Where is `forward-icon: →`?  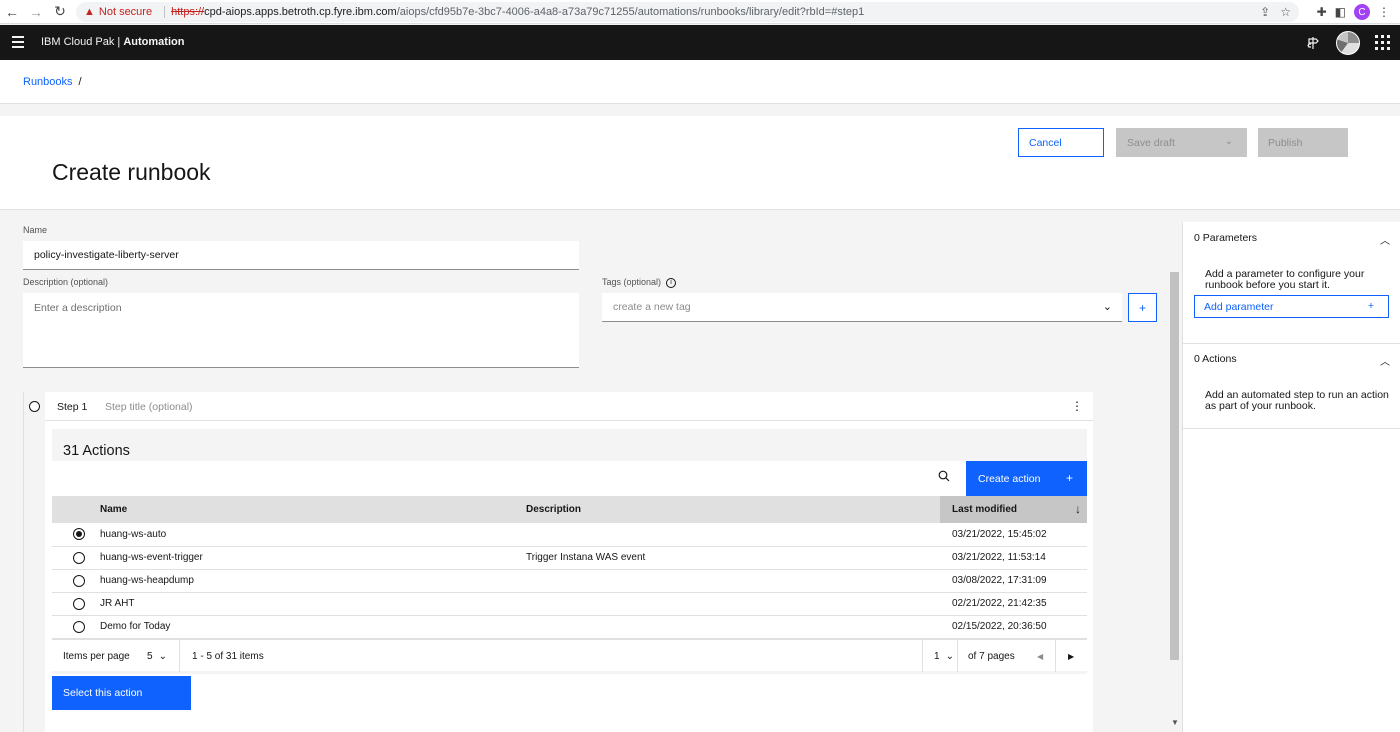
forward-icon: → is located at coordinates (36, 12).